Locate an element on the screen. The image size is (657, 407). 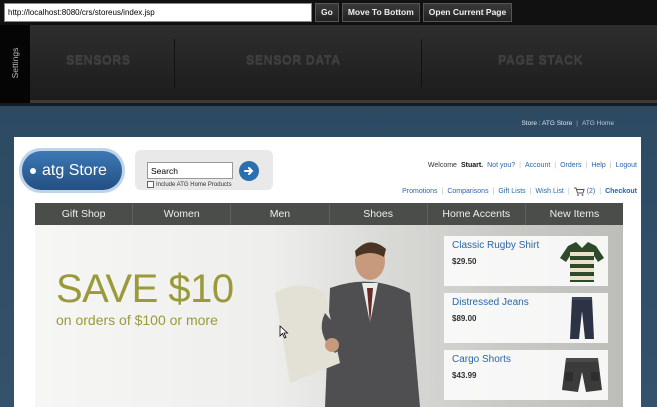
logout-link: Logout is located at coordinates (626, 165).